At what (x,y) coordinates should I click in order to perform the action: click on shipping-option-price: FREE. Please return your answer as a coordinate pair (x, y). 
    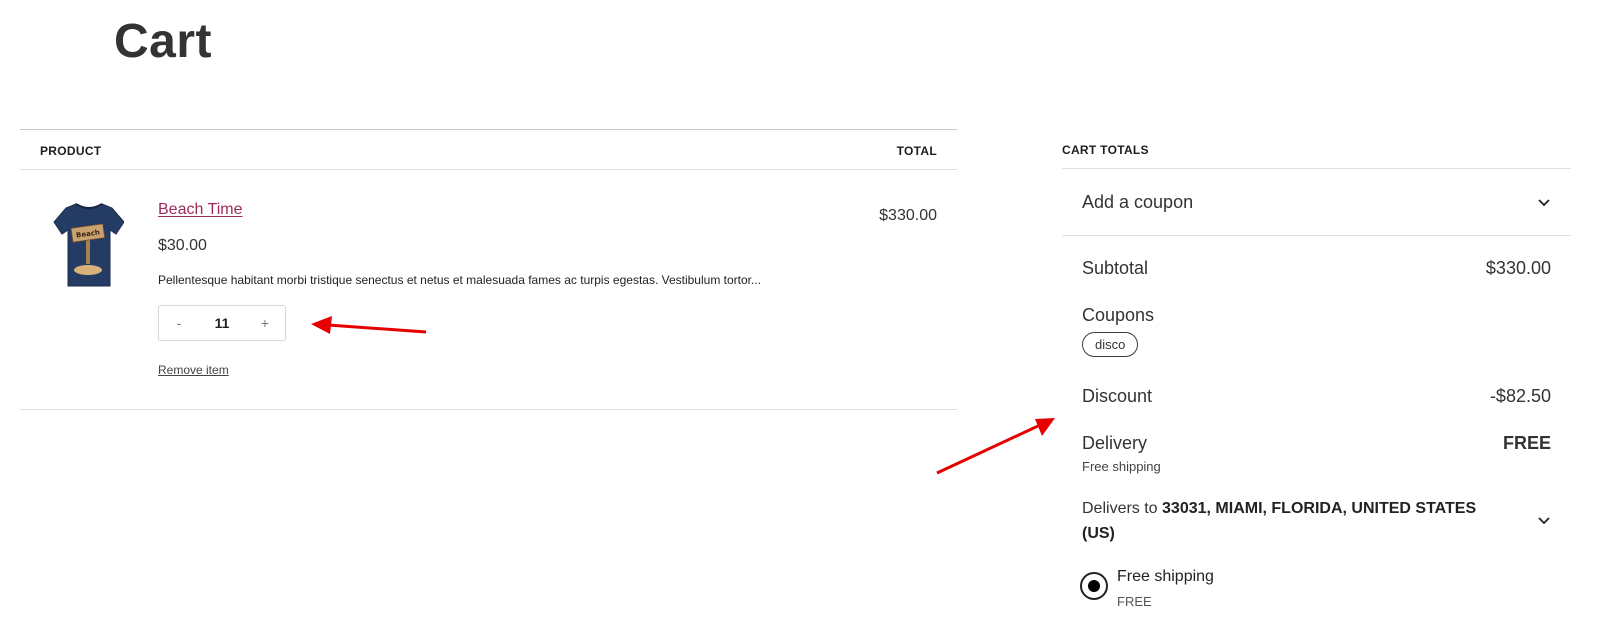
    Looking at the image, I should click on (1134, 601).